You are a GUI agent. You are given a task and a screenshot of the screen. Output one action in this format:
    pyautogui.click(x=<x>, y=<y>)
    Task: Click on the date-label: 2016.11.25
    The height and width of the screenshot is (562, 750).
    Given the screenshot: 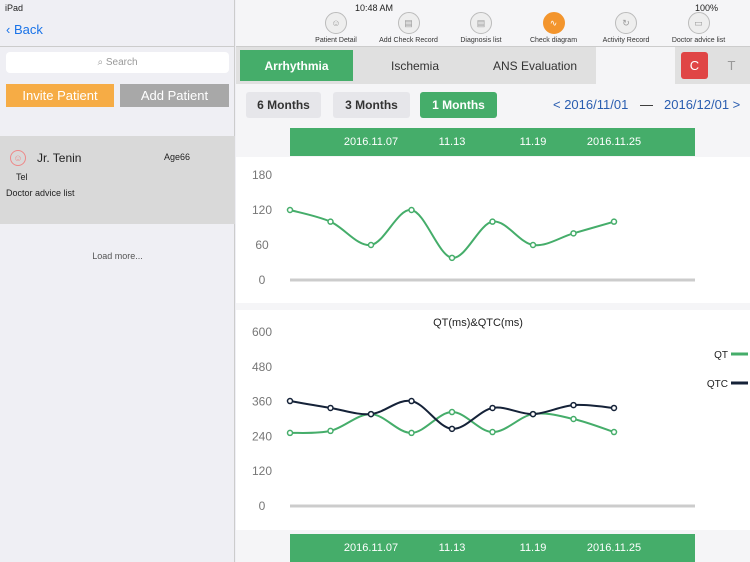 What is the action you would take?
    pyautogui.click(x=614, y=548)
    